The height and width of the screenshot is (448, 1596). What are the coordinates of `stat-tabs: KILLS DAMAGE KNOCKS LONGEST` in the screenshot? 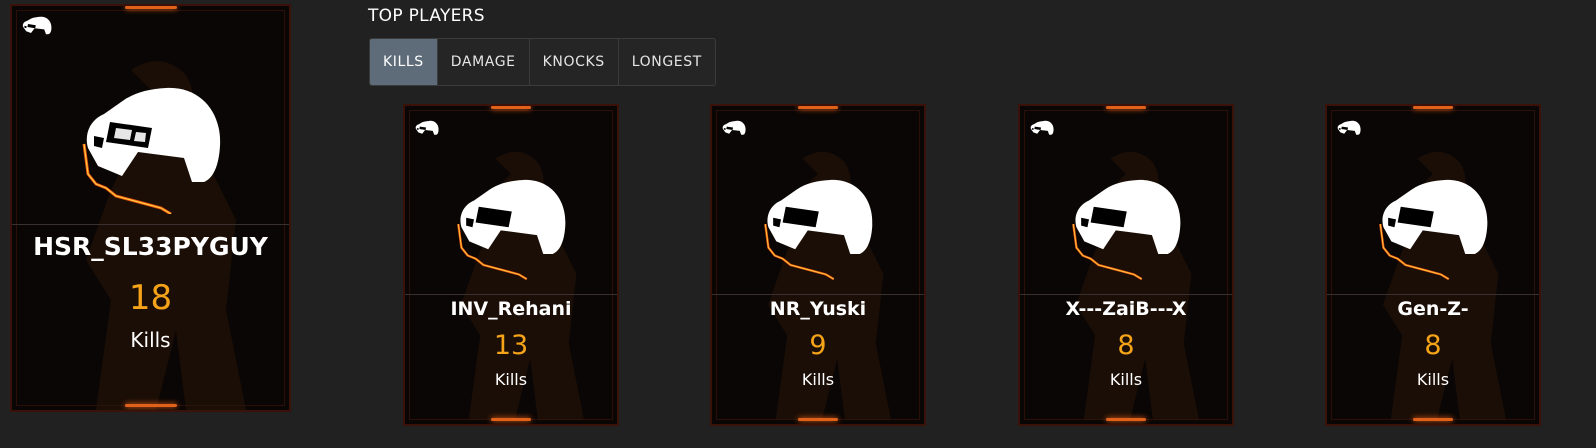 It's located at (542, 62).